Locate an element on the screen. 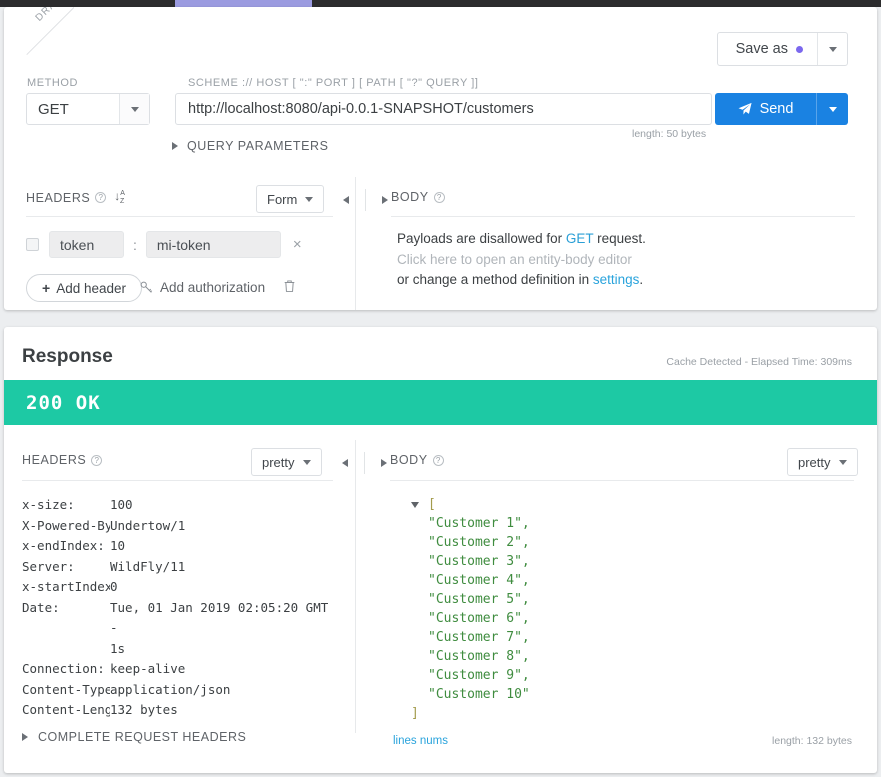 This screenshot has width=881, height=777. response-header-value: keep-alive is located at coordinates (148, 668).